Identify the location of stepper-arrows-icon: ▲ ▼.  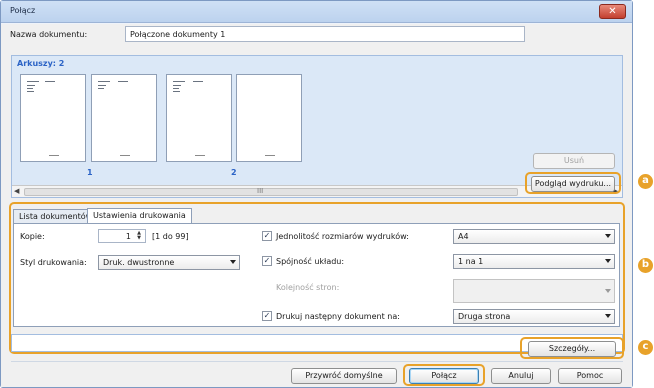
(139, 236).